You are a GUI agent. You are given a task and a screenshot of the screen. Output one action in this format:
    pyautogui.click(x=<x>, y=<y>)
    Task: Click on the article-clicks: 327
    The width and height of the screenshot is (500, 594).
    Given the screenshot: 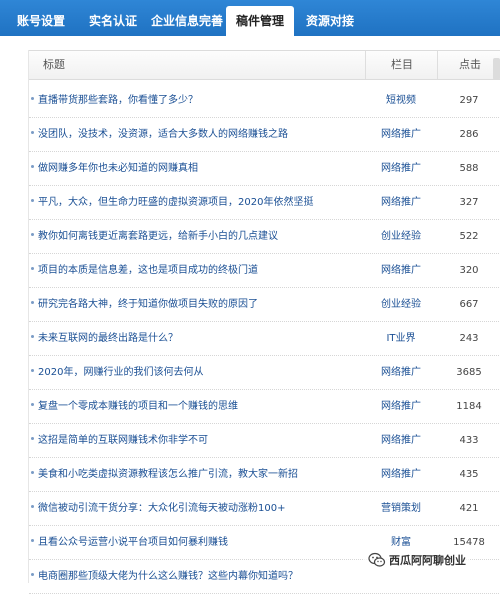 What is the action you would take?
    pyautogui.click(x=469, y=202)
    